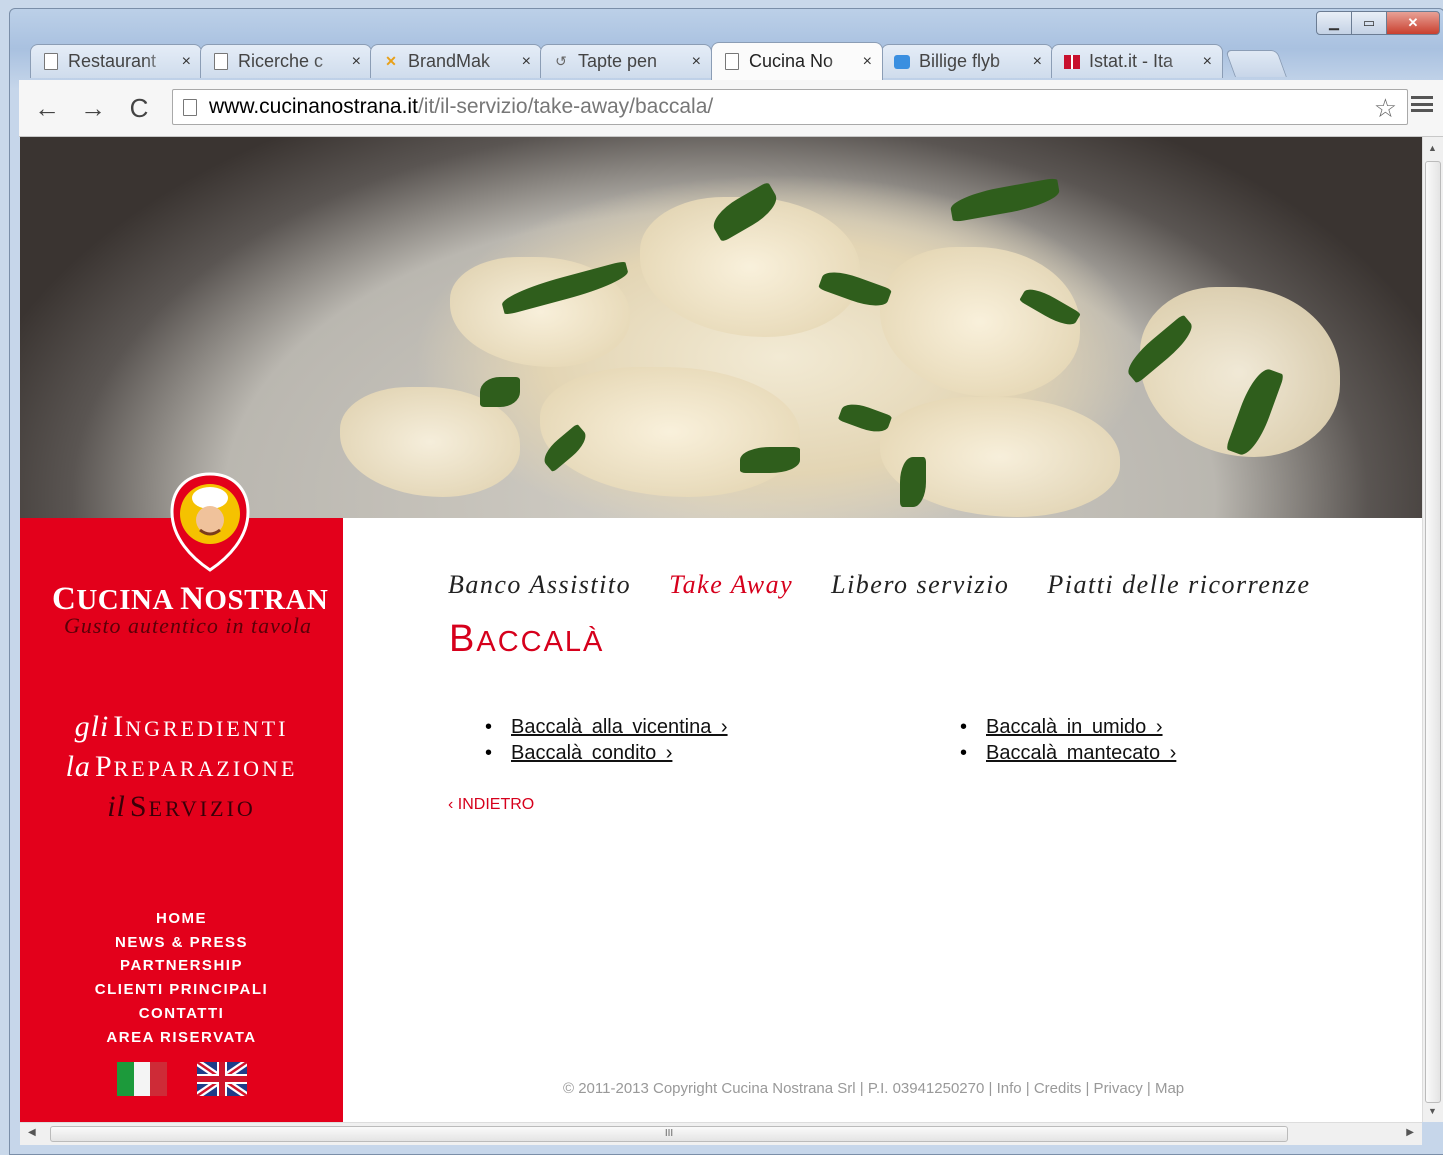 The width and height of the screenshot is (1443, 1155). I want to click on brand-tagline: Gusto autentico in tavola, so click(188, 625).